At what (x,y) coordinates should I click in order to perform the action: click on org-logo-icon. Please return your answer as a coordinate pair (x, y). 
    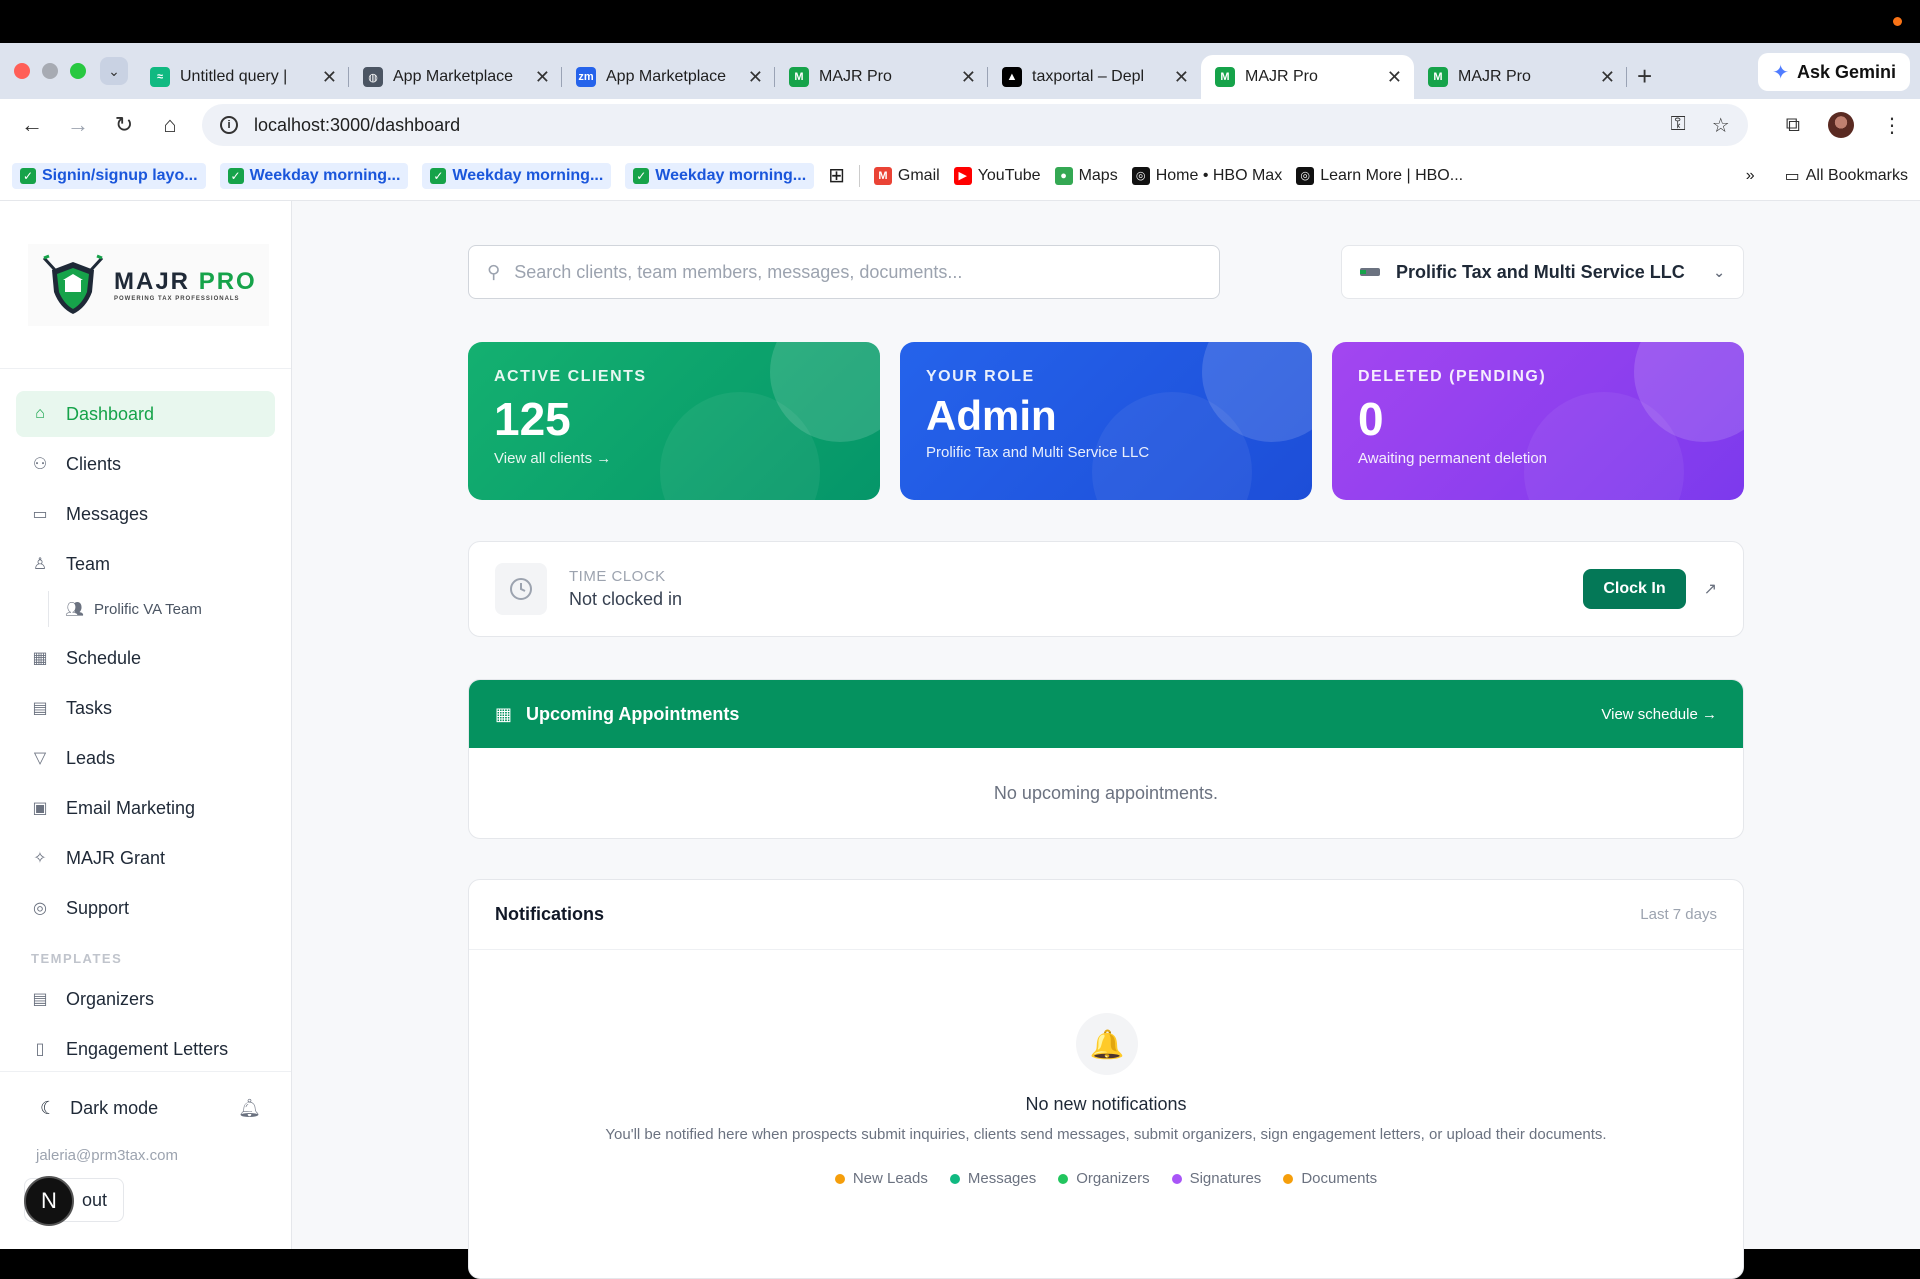
    Looking at the image, I should click on (1370, 272).